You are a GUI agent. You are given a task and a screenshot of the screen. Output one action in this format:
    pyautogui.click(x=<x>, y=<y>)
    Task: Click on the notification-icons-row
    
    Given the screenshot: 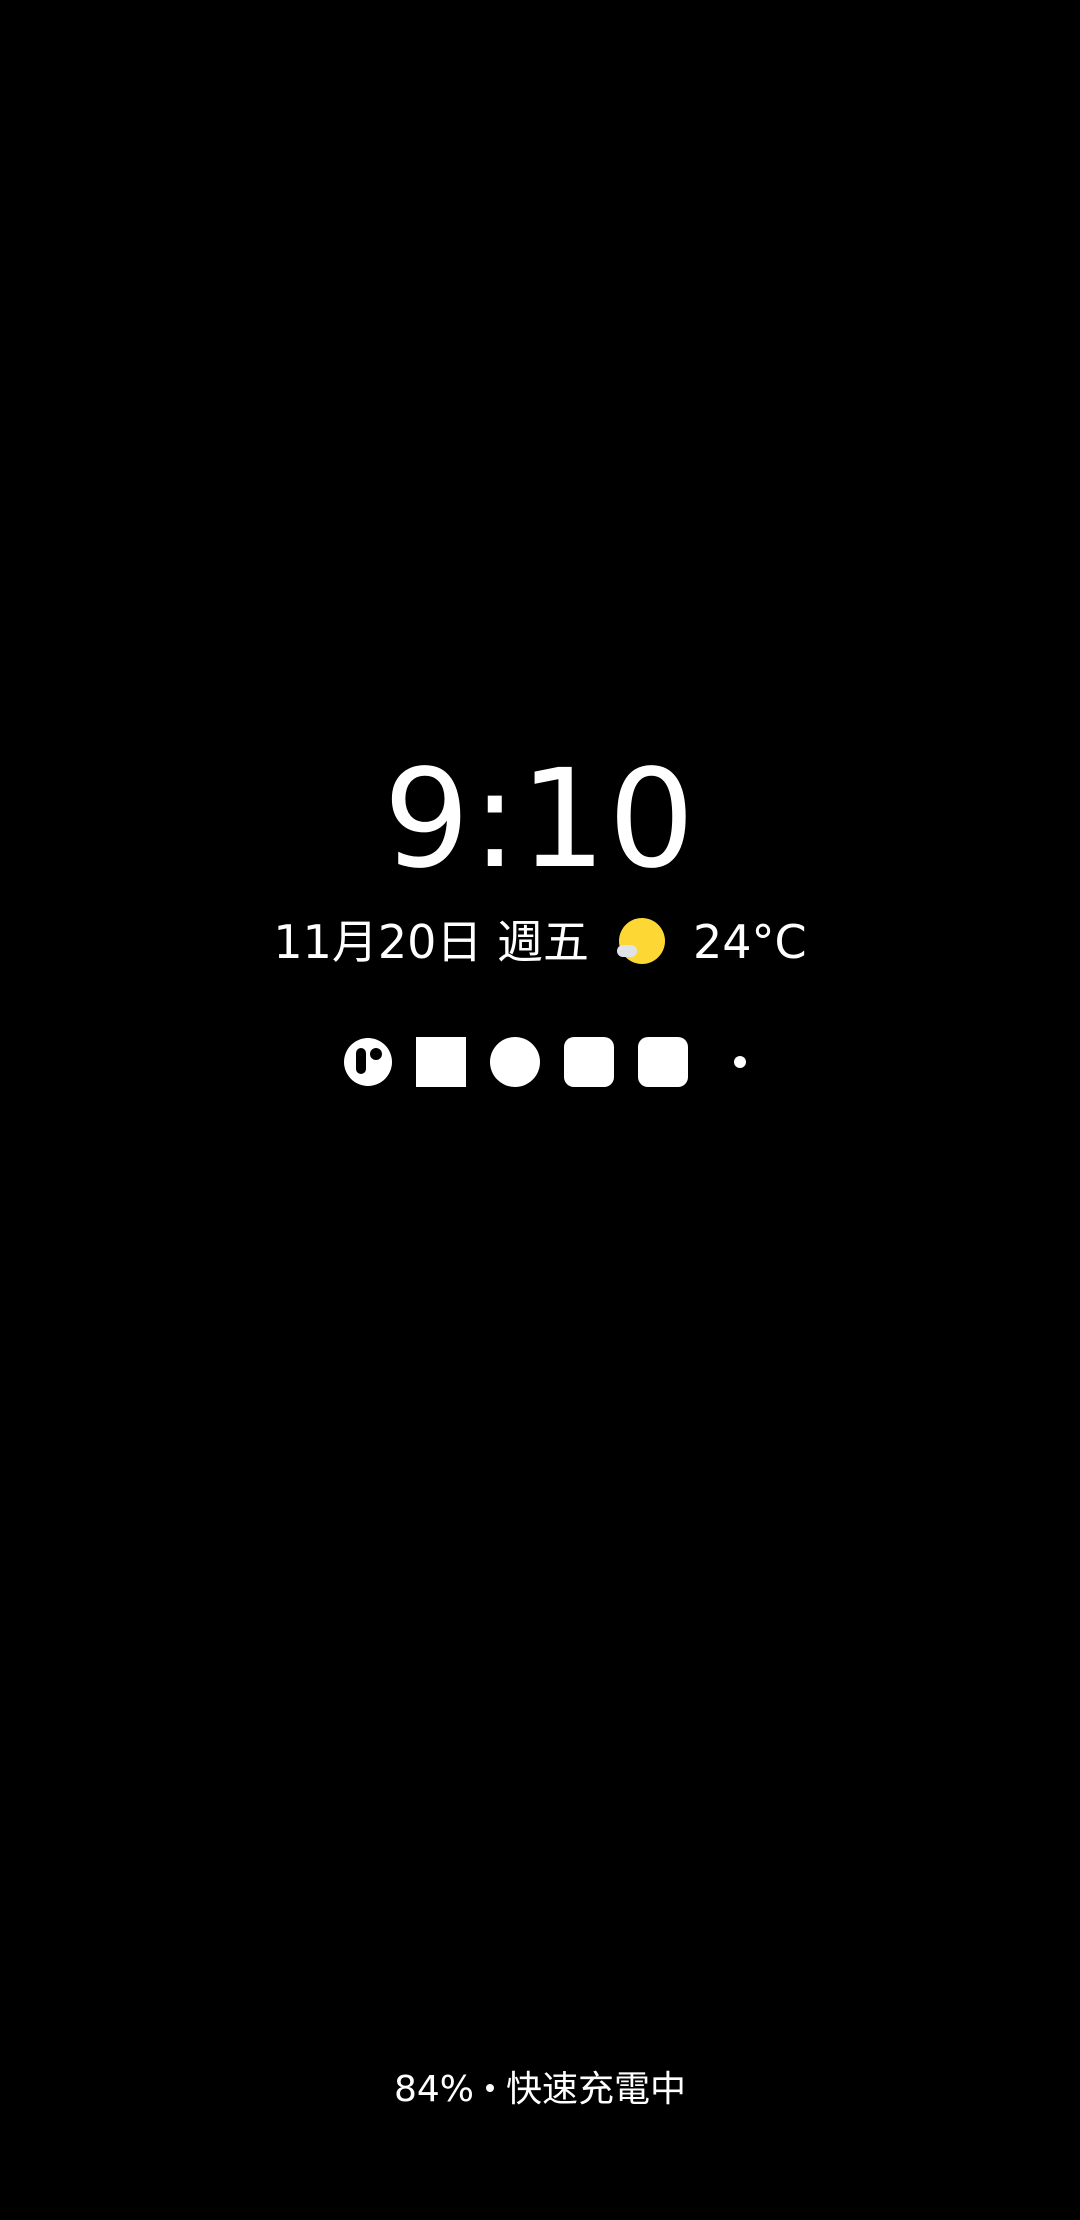 What is the action you would take?
    pyautogui.click(x=545, y=1062)
    